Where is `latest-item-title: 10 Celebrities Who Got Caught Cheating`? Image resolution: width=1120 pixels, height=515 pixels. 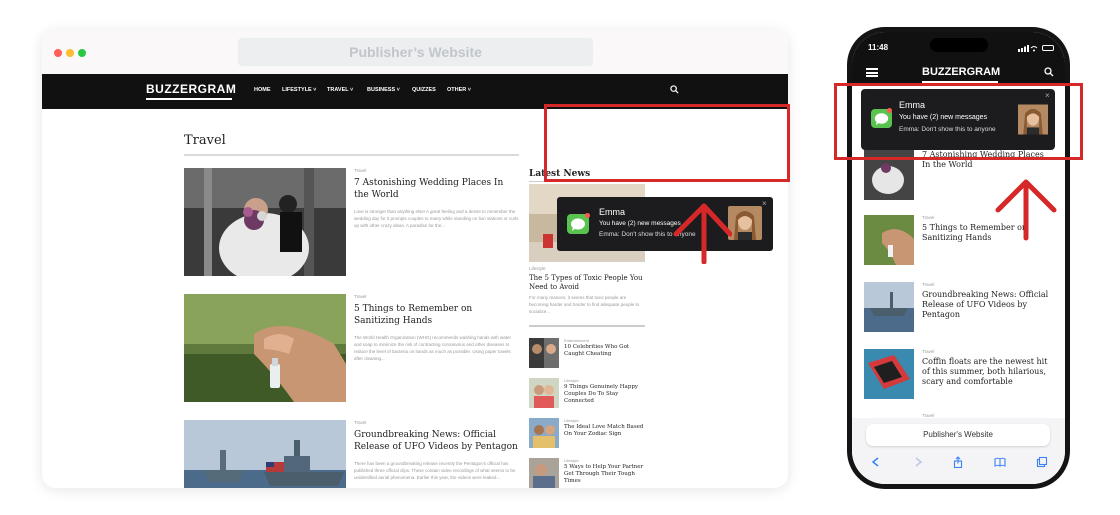
latest-item-title: 10 Celebrities Who Got Caught Cheating is located at coordinates (605, 351).